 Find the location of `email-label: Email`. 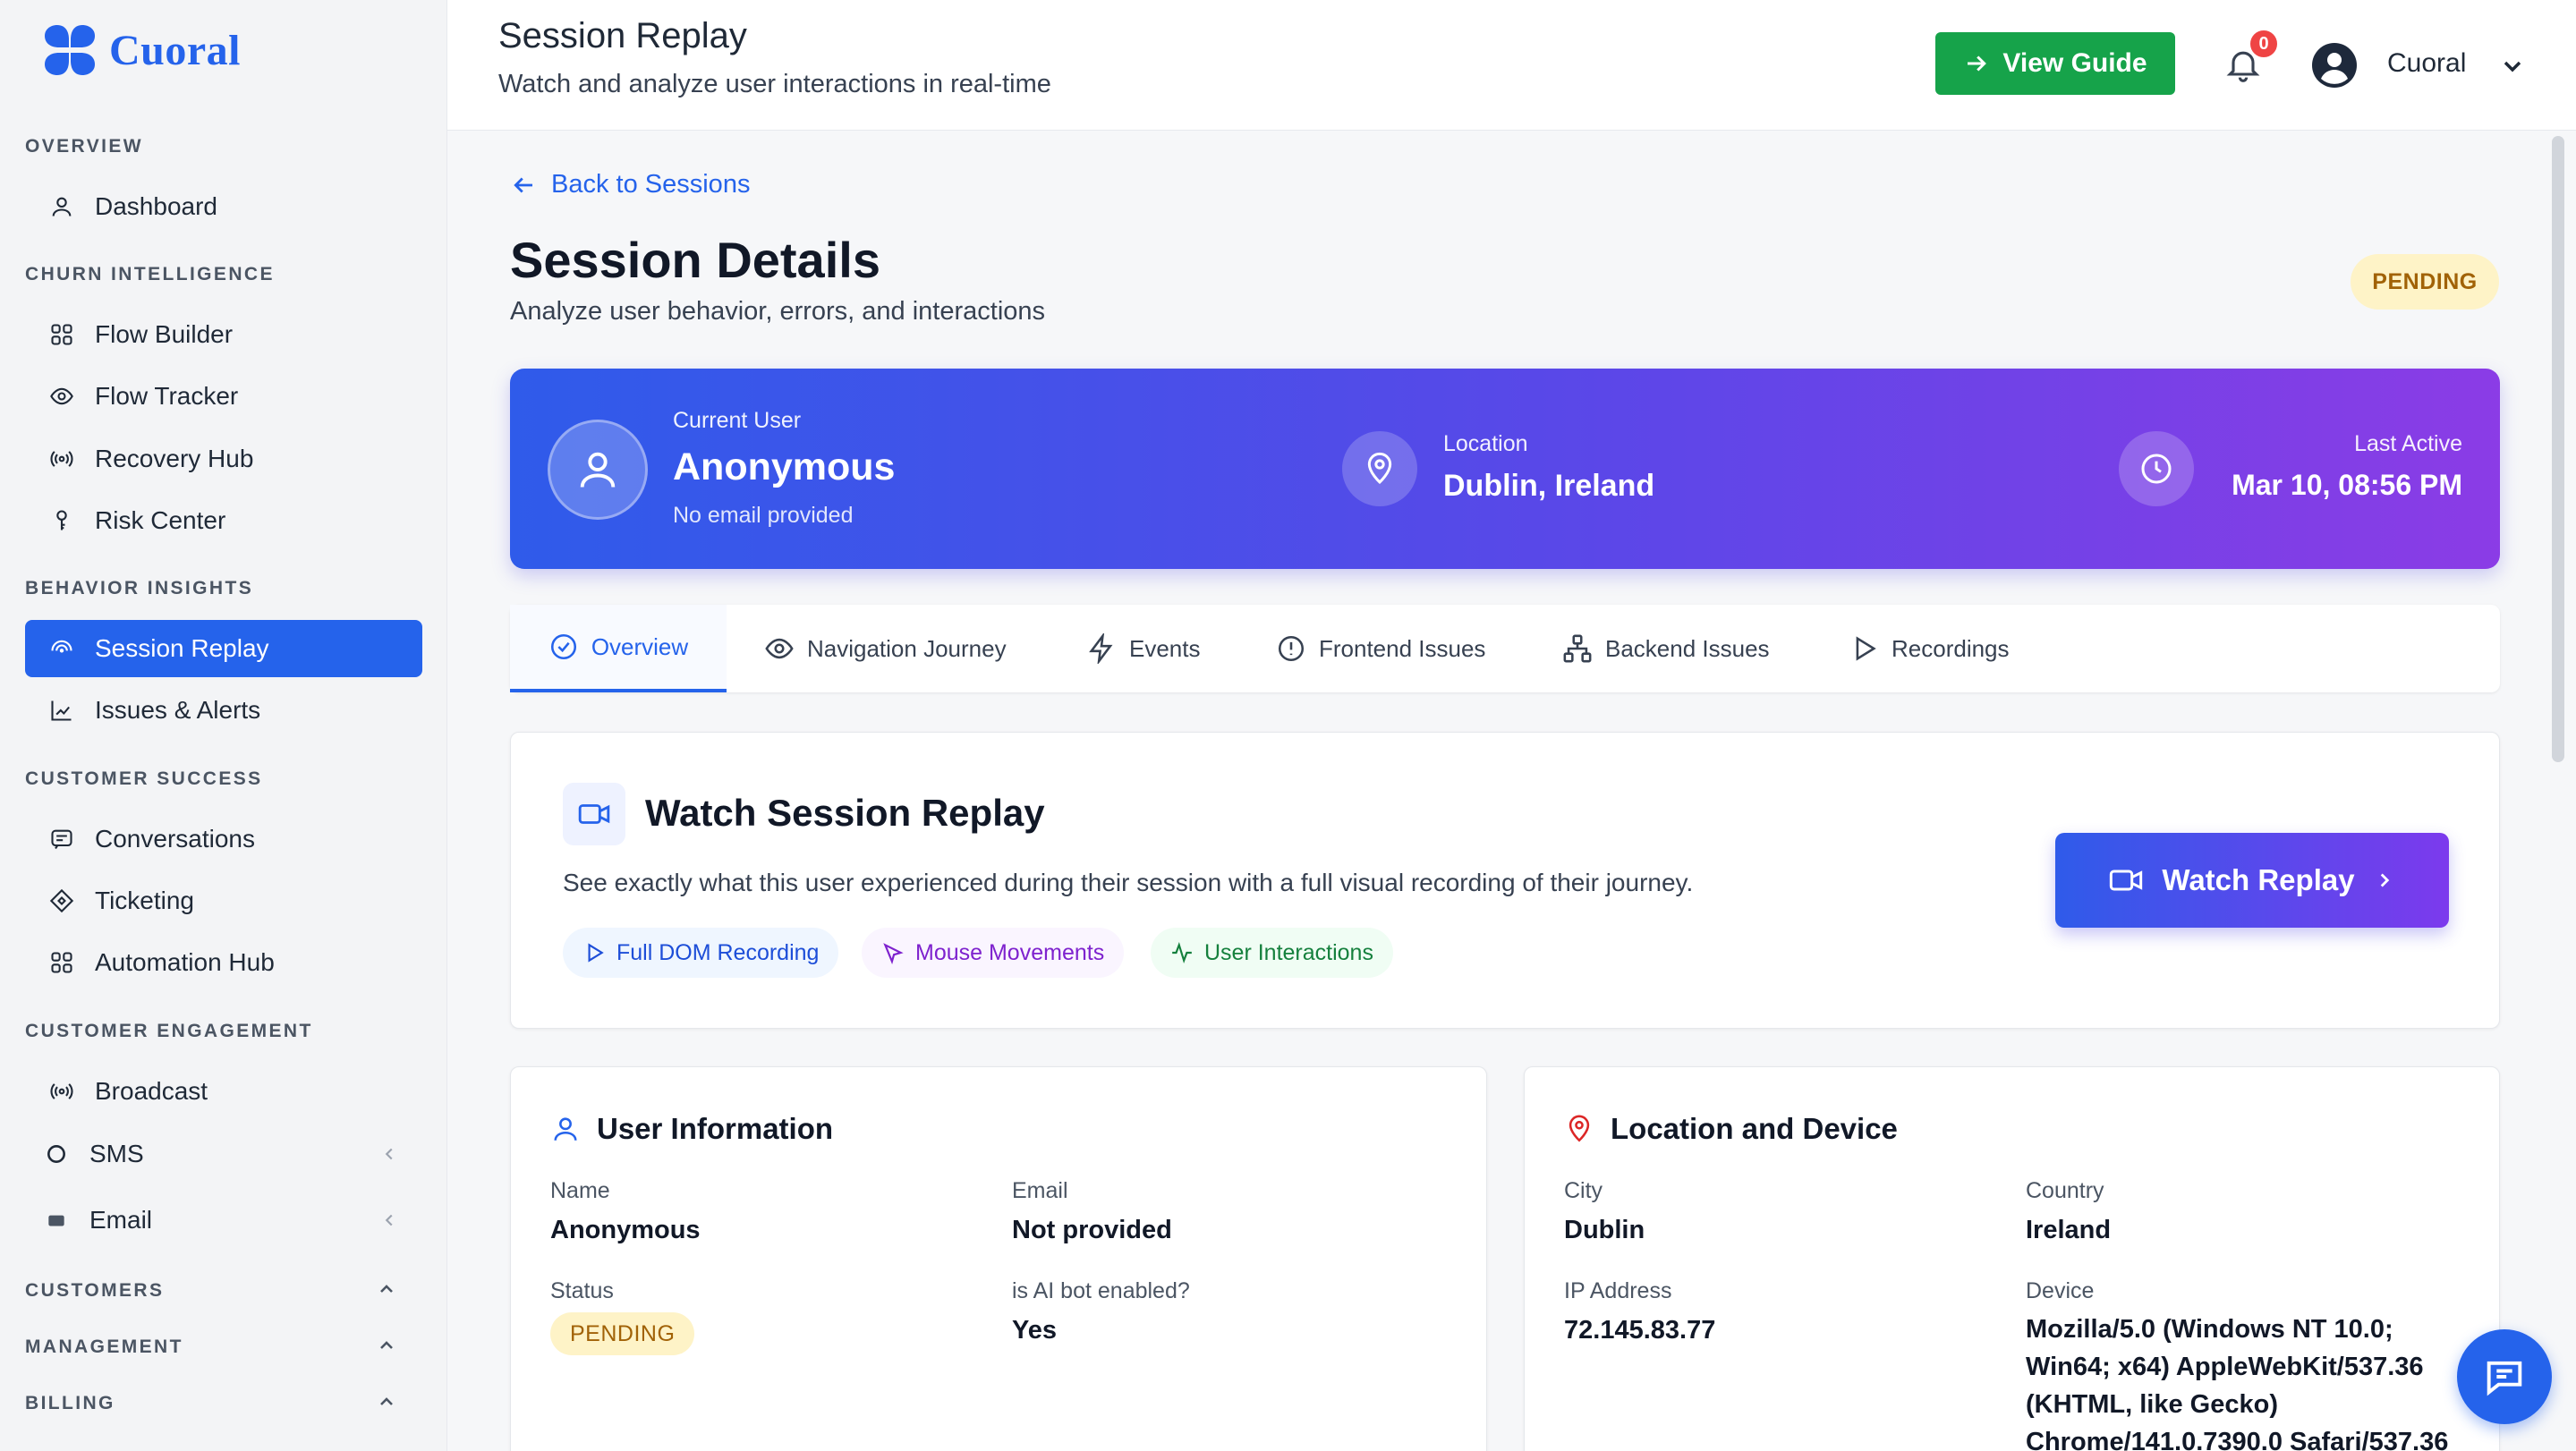

email-label: Email is located at coordinates (1040, 1190).